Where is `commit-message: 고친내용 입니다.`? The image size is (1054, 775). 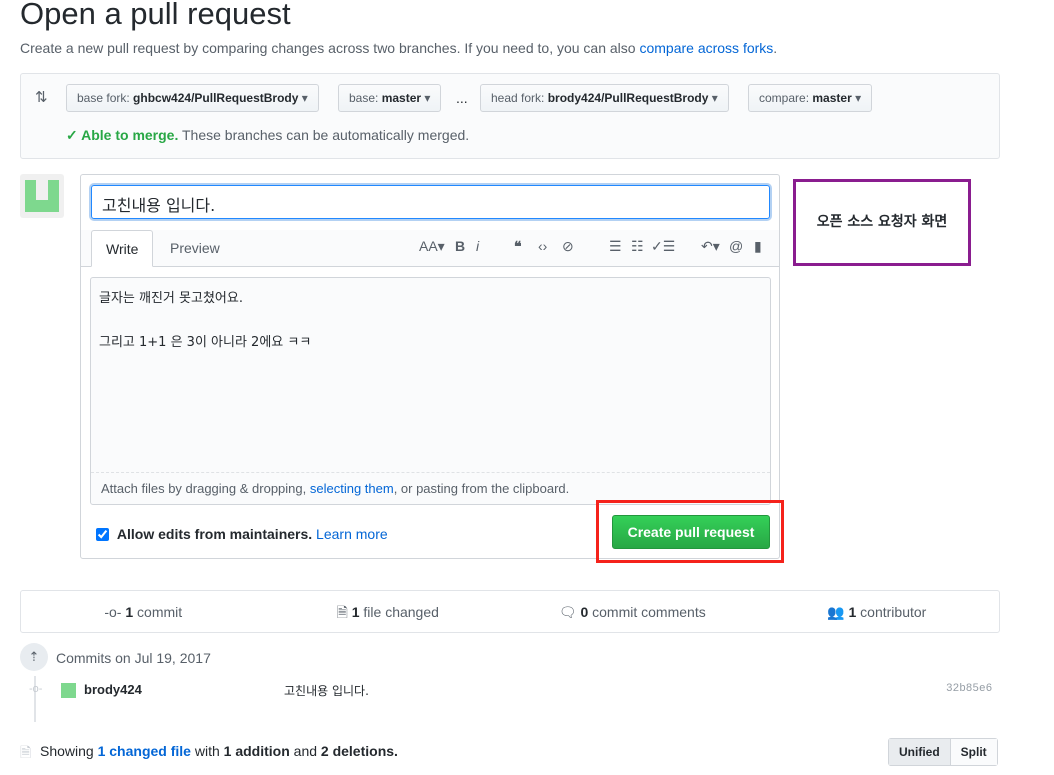 commit-message: 고친내용 입니다. is located at coordinates (326, 690).